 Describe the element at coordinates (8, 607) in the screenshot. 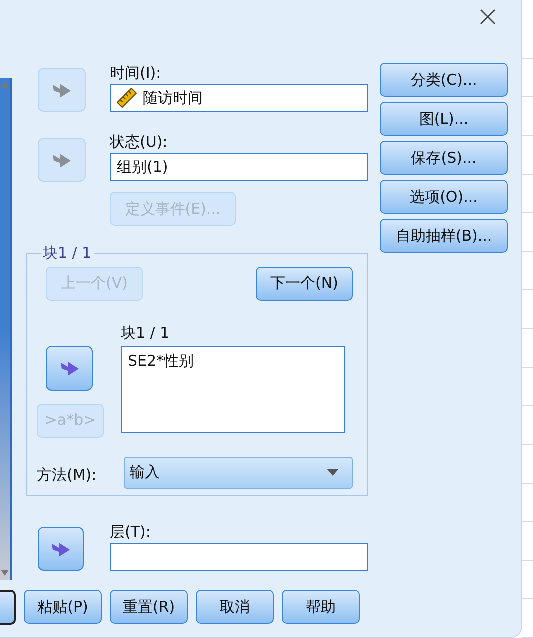

I see `partial-button` at that location.